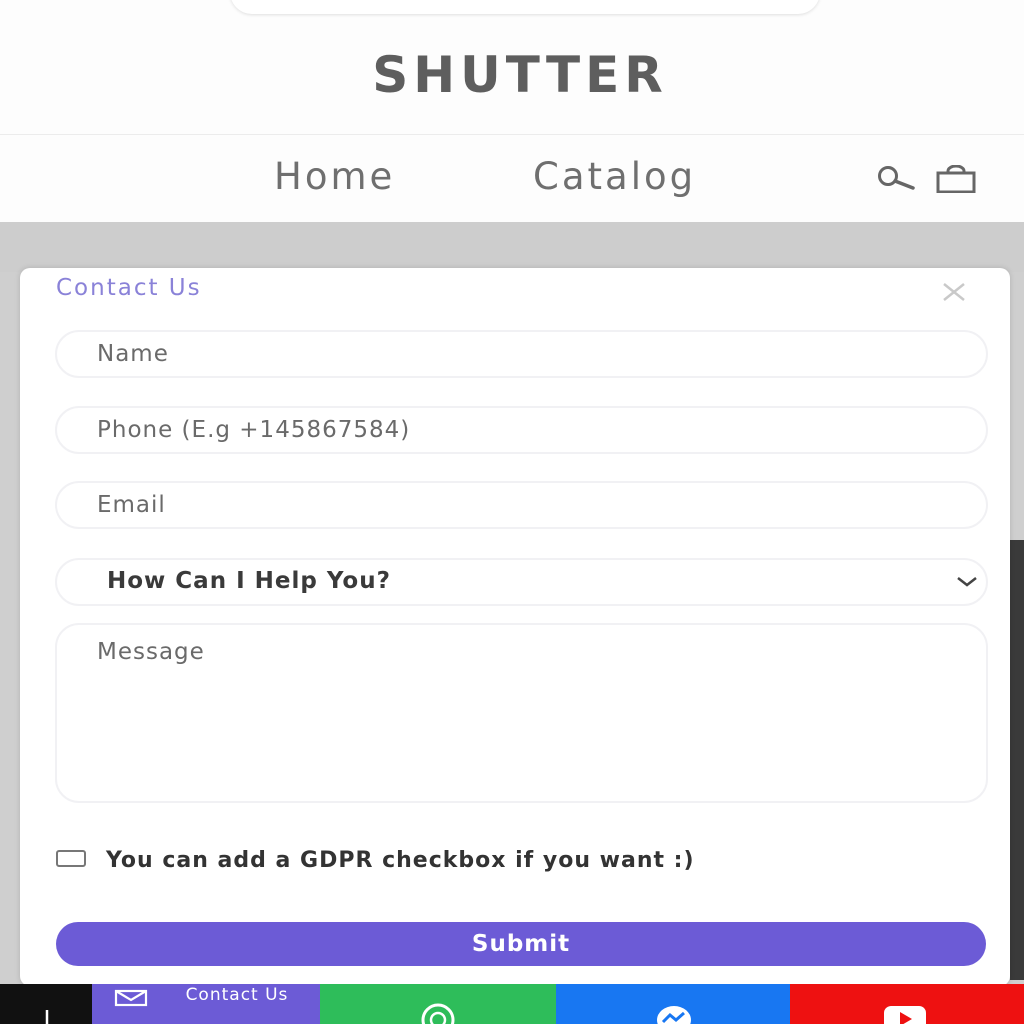 The width and height of the screenshot is (1024, 1024). Describe the element at coordinates (512, 134) in the screenshot. I see `header-divider` at that location.